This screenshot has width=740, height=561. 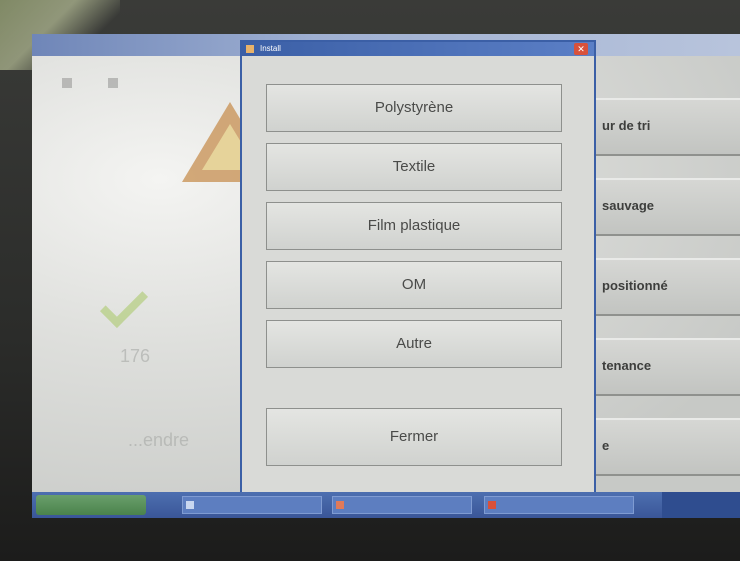 What do you see at coordinates (627, 365) in the screenshot?
I see `background-button-label: tenance` at bounding box center [627, 365].